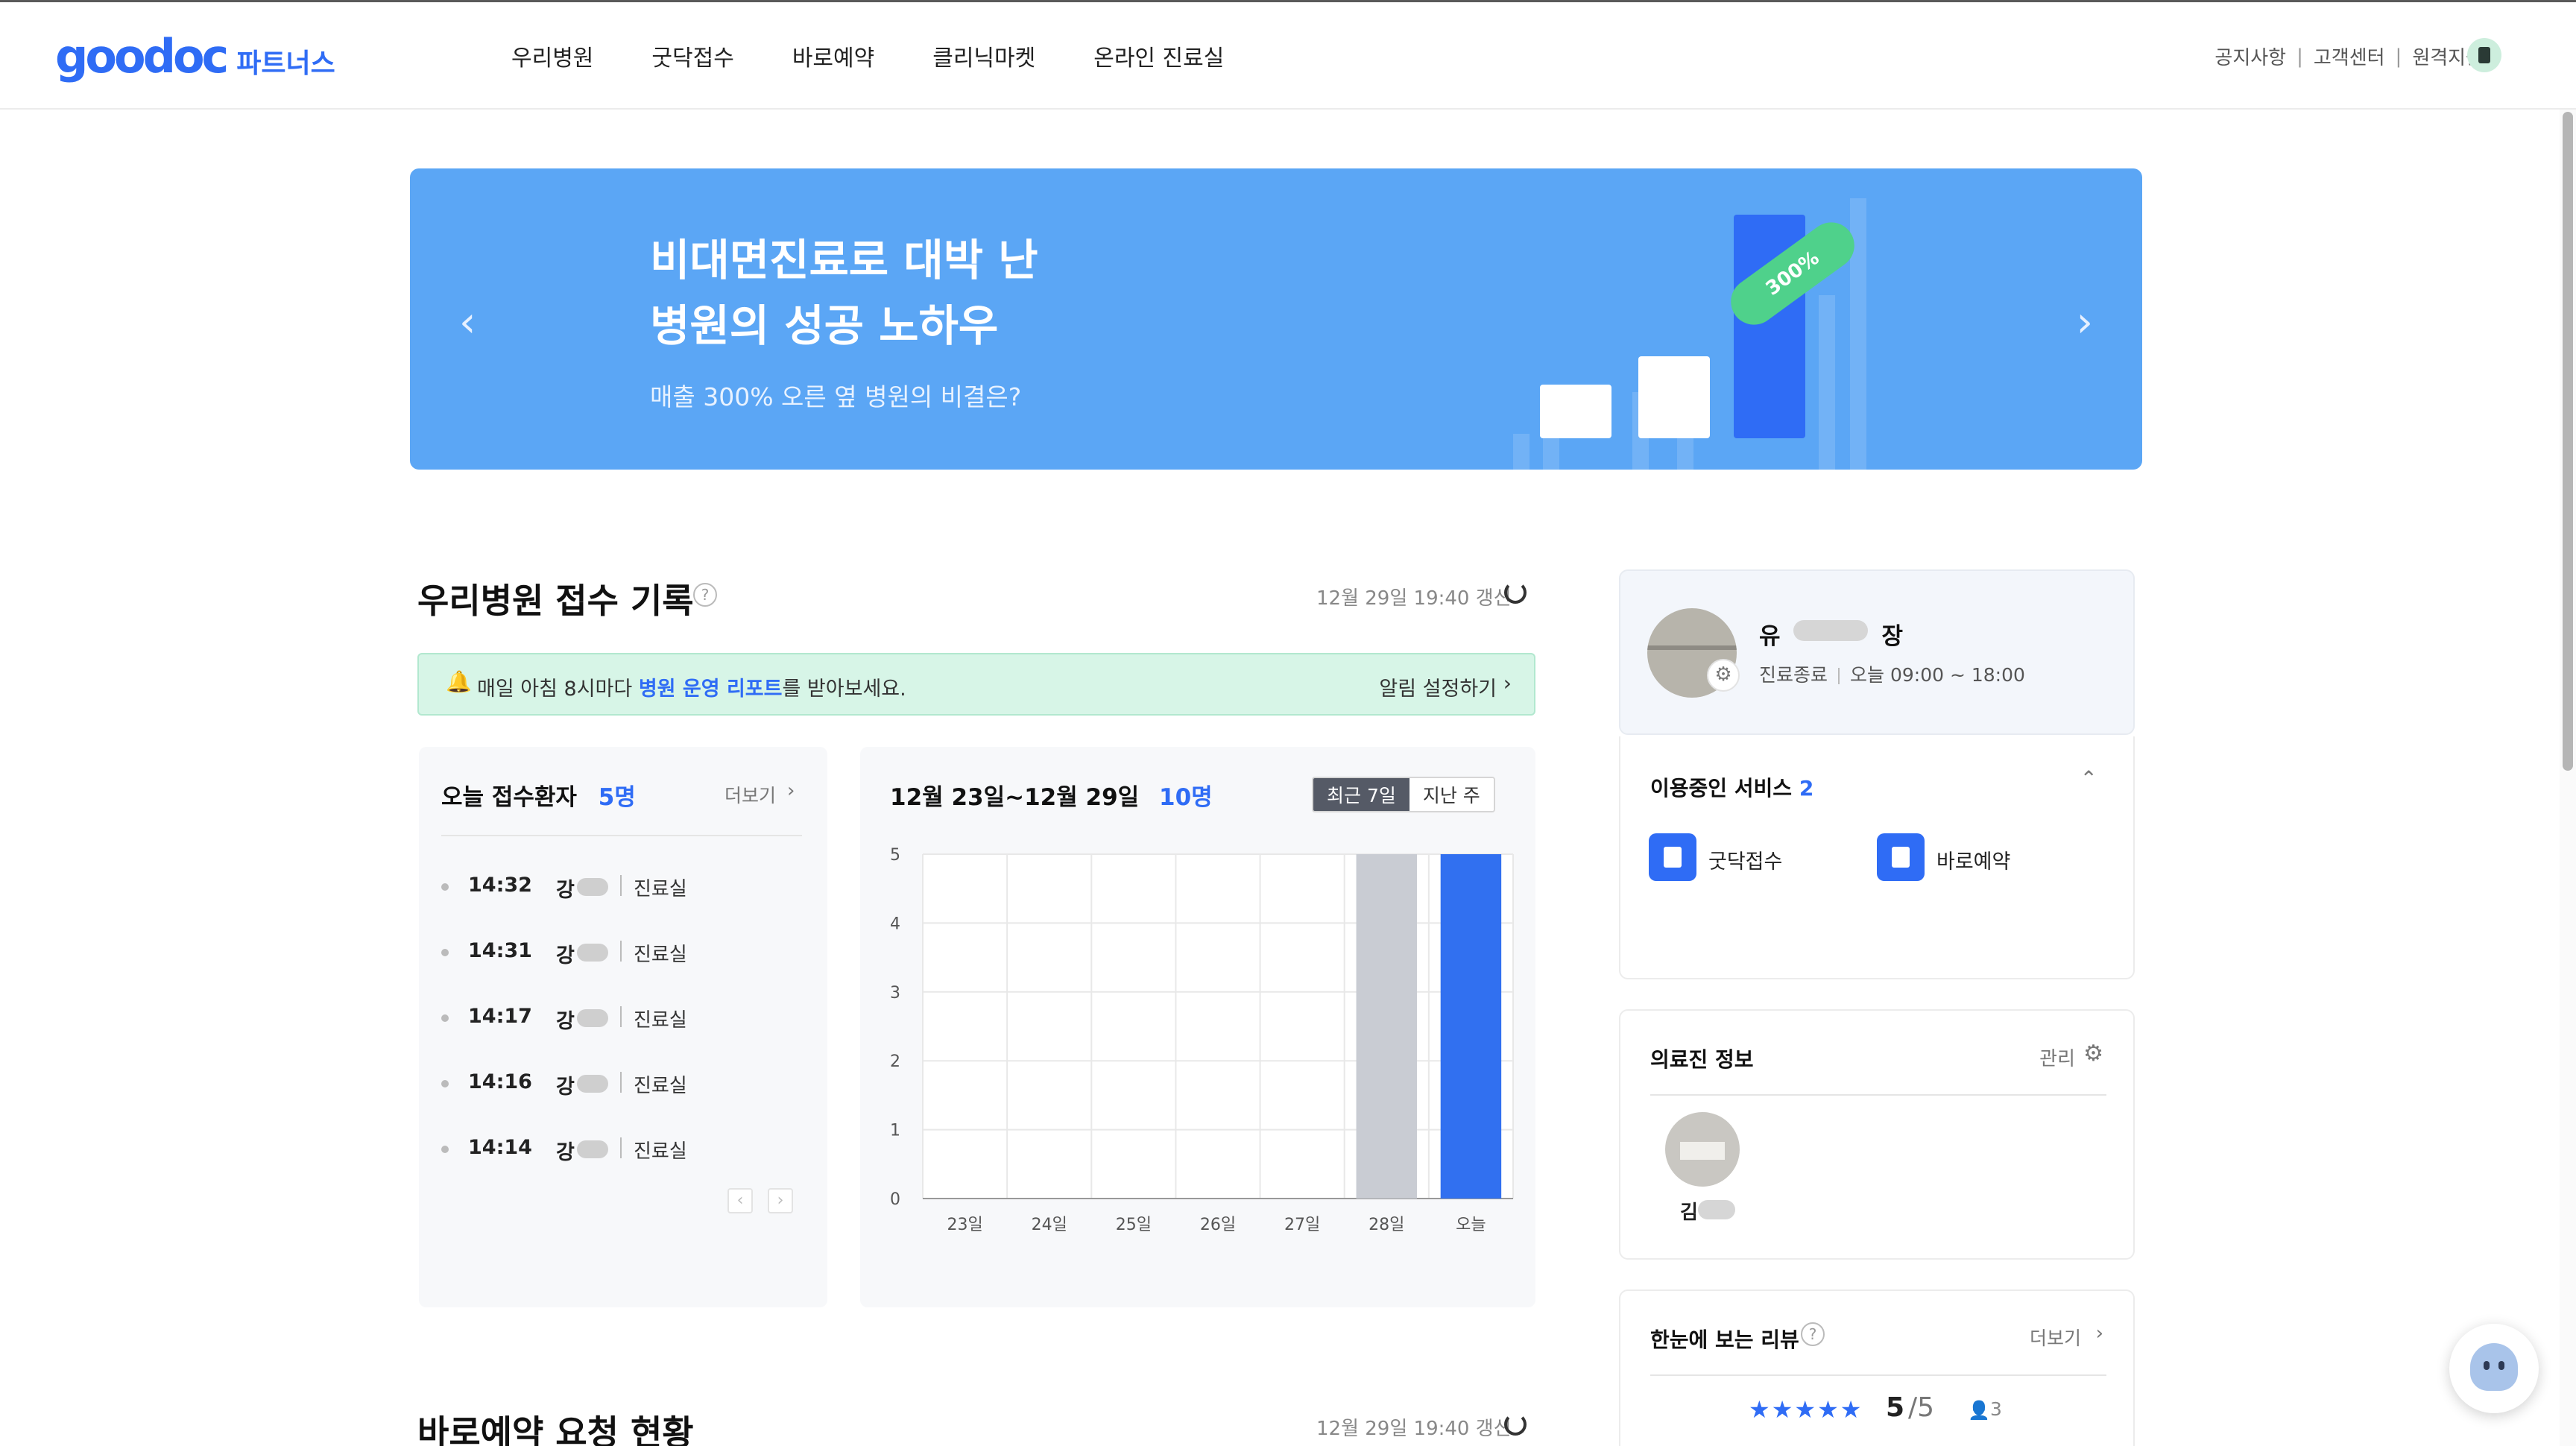  Describe the element at coordinates (780, 1200) in the screenshot. I see `pager-next-button: ›` at that location.